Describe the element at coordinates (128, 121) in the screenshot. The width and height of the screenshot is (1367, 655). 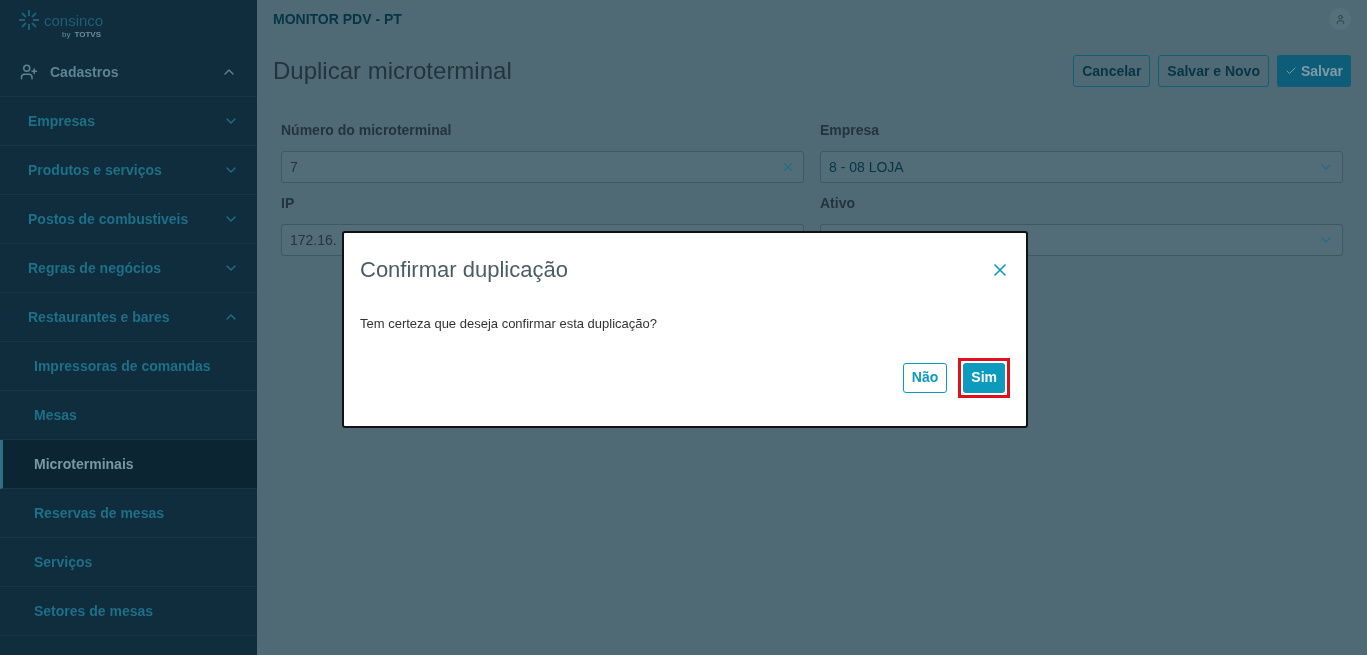
I see `menu-item: Empresas` at that location.